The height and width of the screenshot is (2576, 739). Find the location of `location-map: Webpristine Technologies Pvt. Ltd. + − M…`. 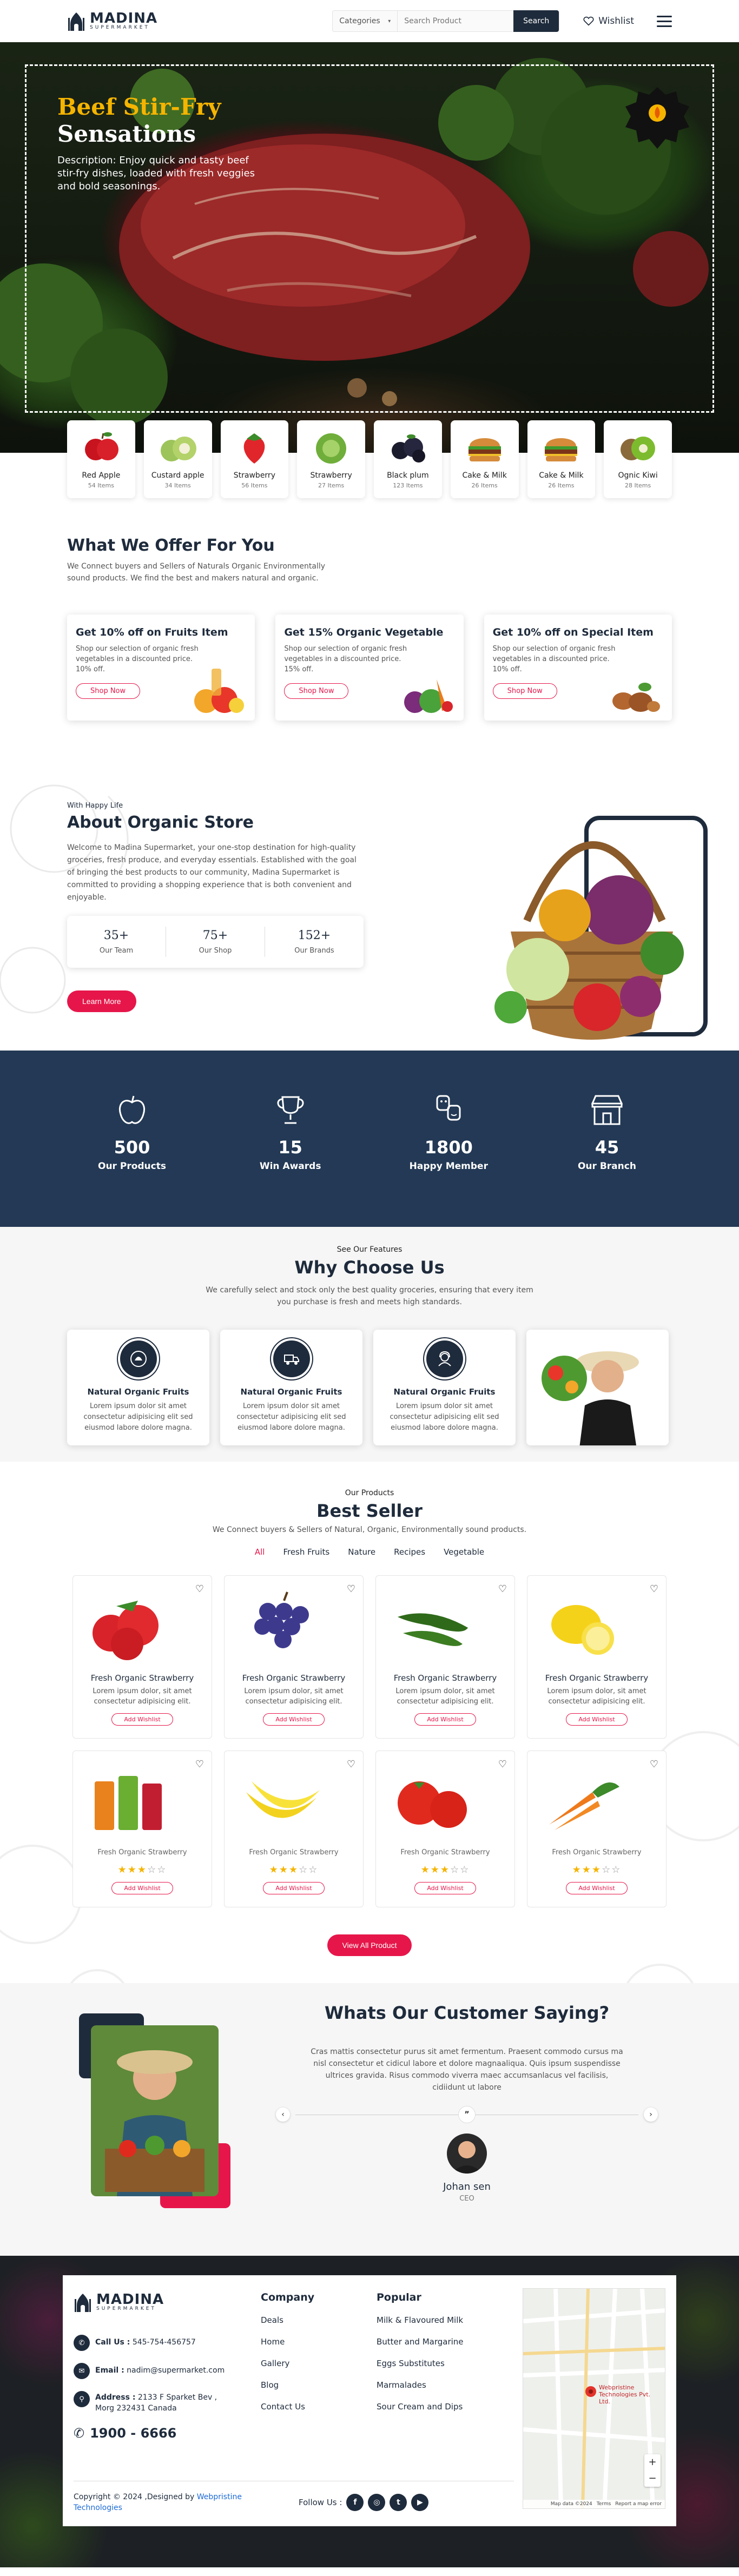

location-map: Webpristine Technologies Pvt. Ltd. + − M… is located at coordinates (594, 2398).